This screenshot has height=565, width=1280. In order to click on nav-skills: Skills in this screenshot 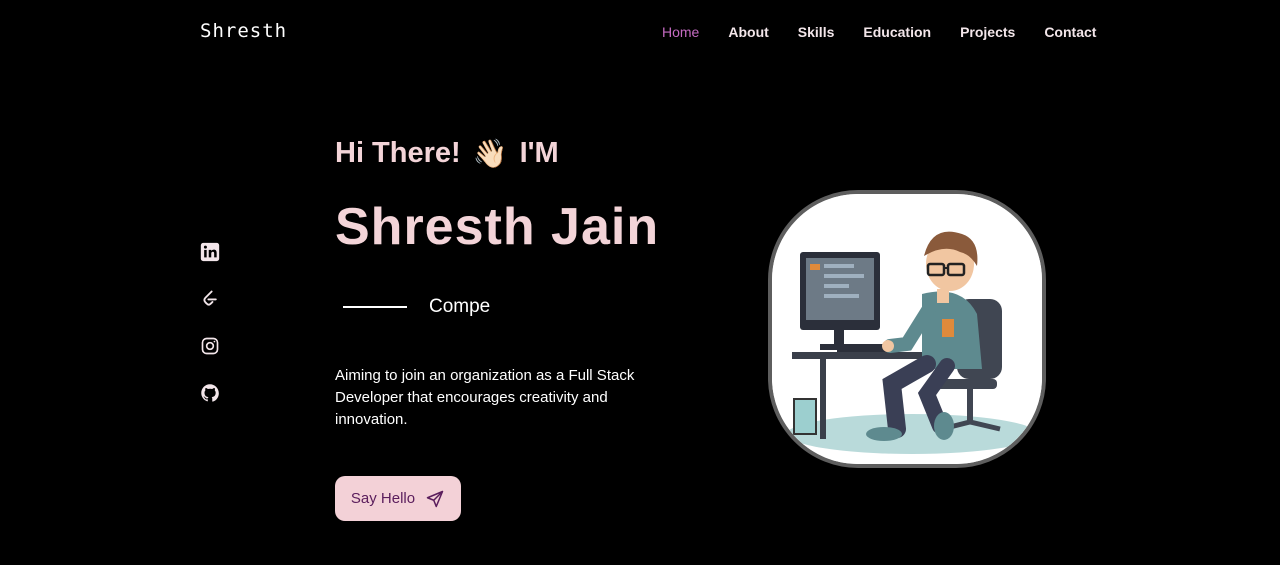, I will do `click(816, 32)`.